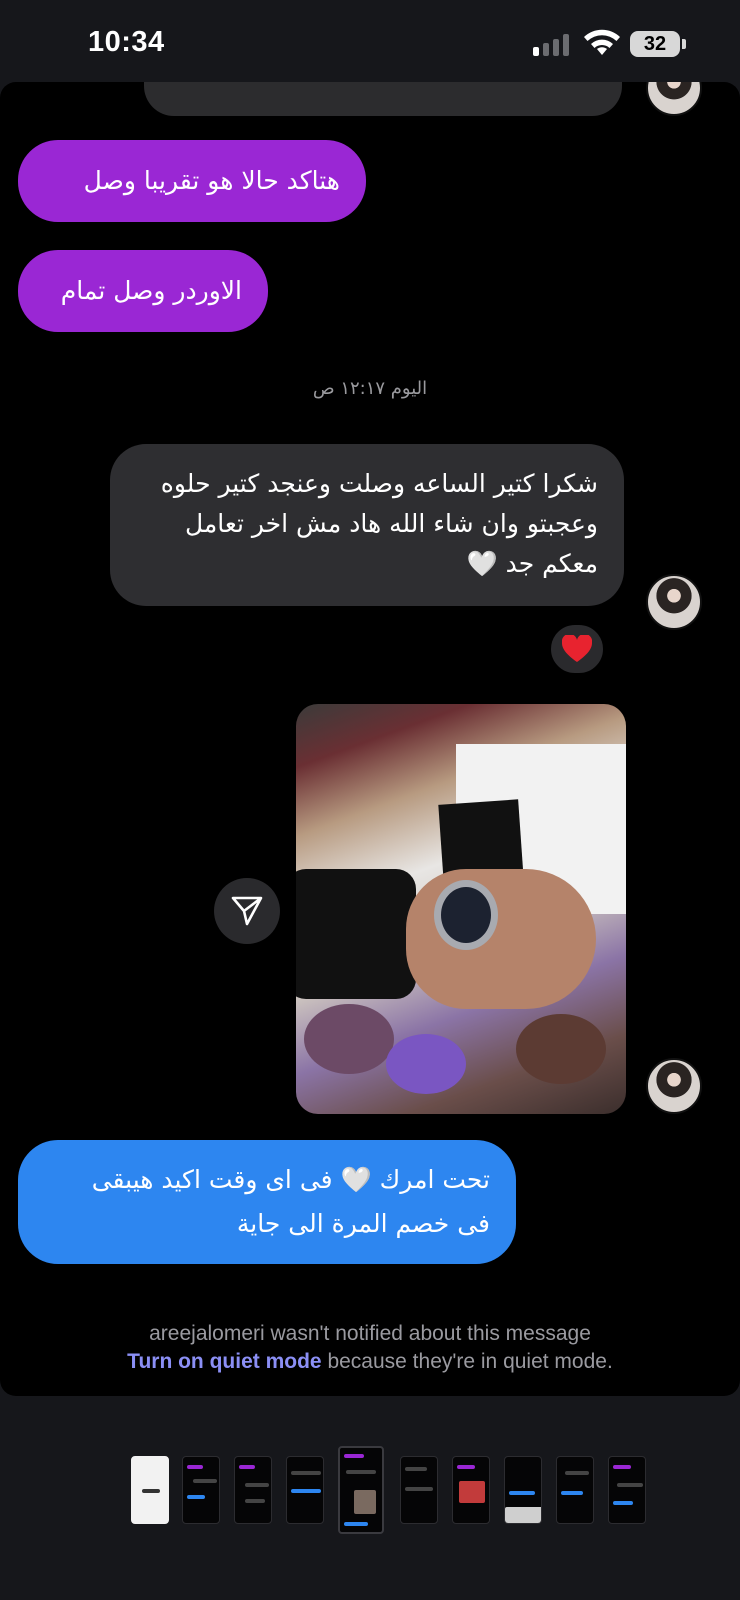  I want to click on share-icon, so click(247, 911).